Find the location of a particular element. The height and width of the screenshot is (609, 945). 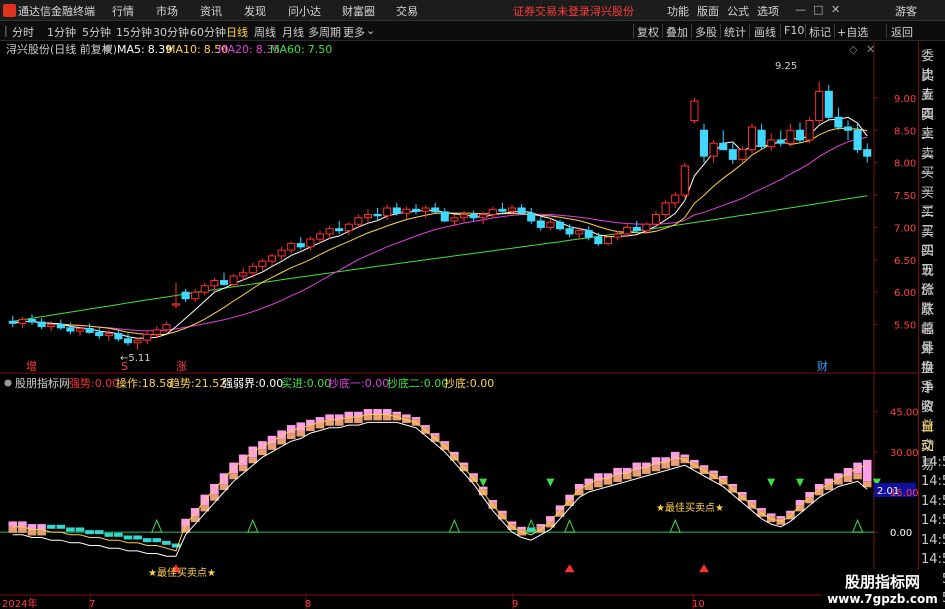

indicator-tick-label: 15.00 is located at coordinates (904, 493).